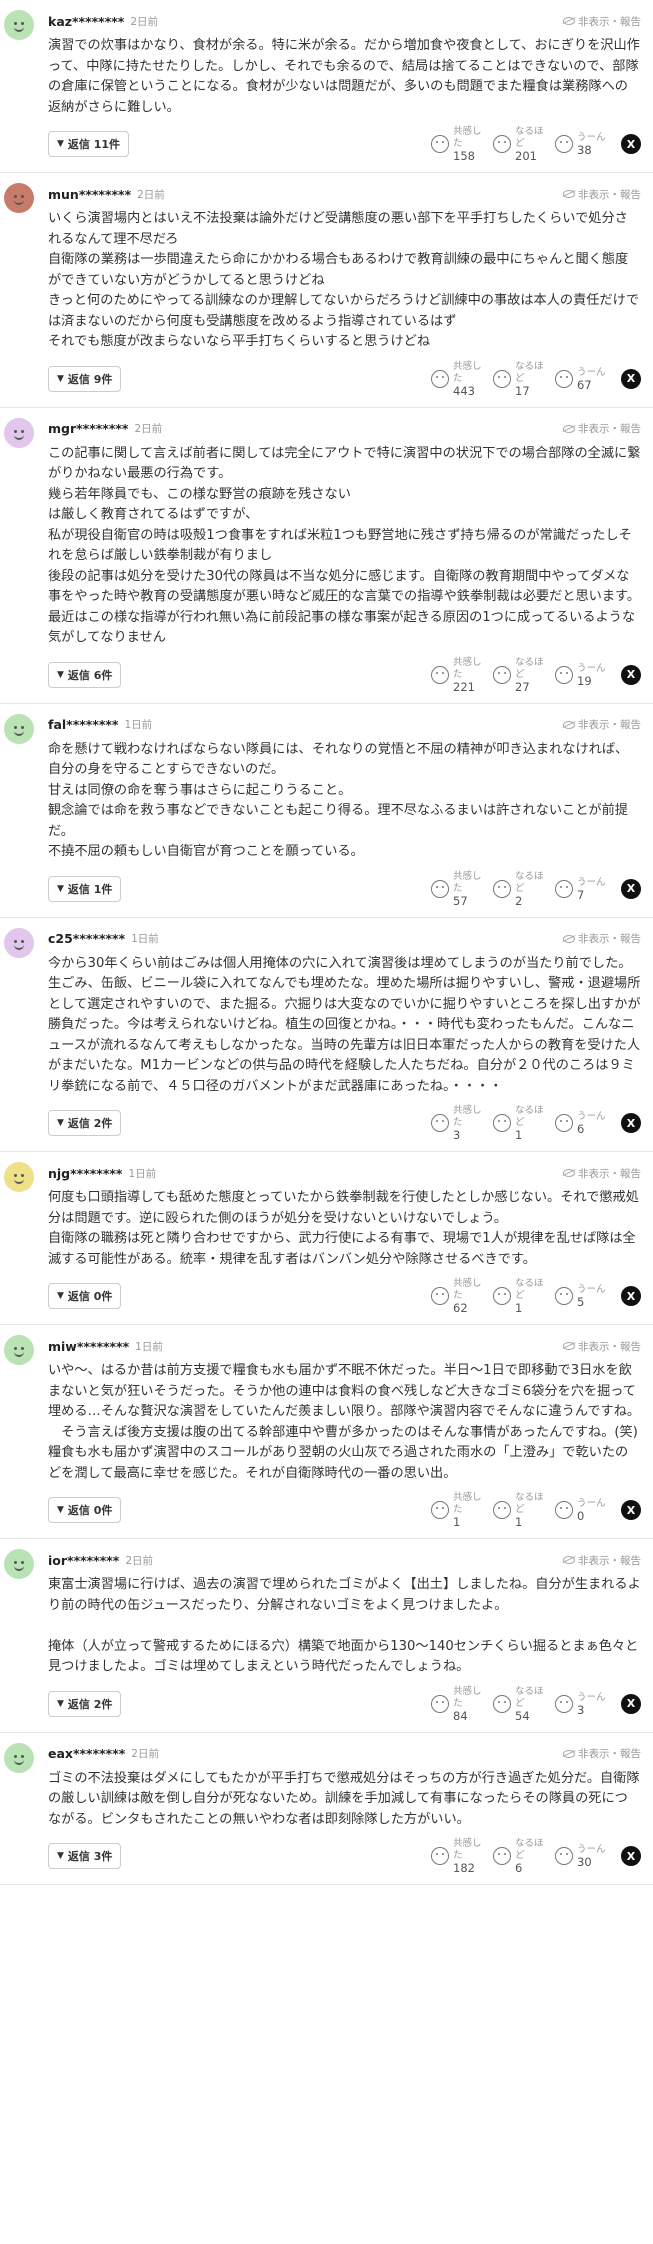 Image resolution: width=653 pixels, height=2244 pixels. What do you see at coordinates (581, 894) in the screenshot?
I see `reaction-count: 7` at bounding box center [581, 894].